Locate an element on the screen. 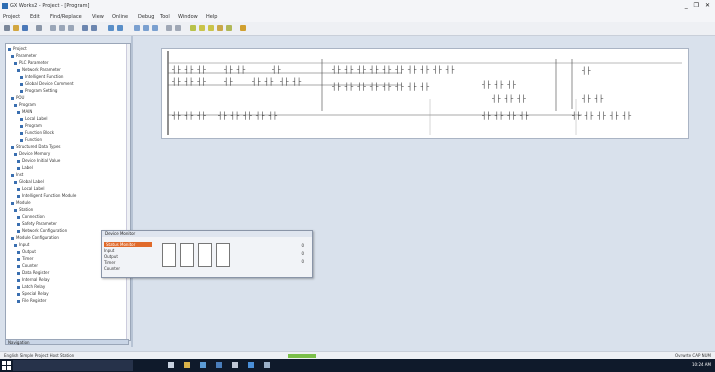 This screenshot has width=715, height=372. tree-item: Inst is located at coordinates (17, 174).